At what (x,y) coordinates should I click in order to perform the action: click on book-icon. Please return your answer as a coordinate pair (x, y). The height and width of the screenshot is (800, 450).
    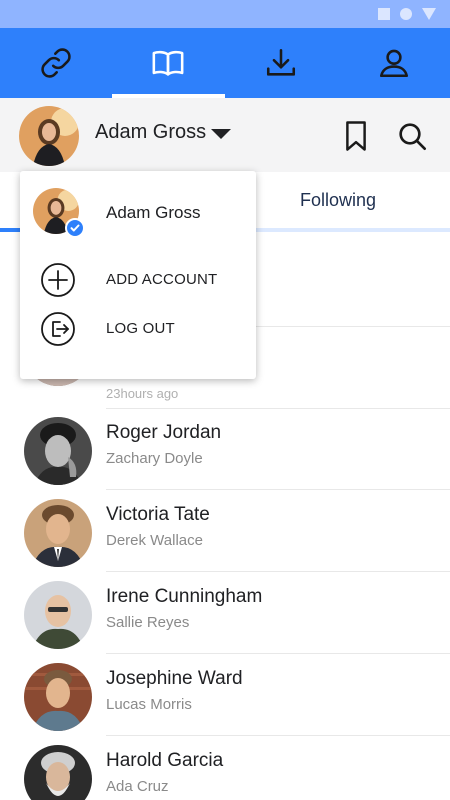
    Looking at the image, I should click on (168, 63).